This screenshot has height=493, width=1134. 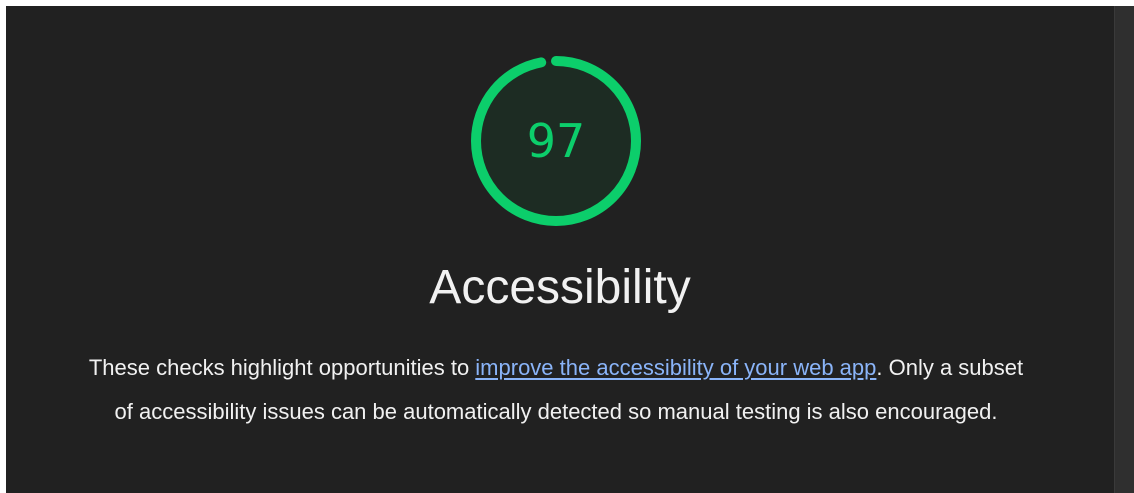 I want to click on scrollbar, so click(x=1124, y=249).